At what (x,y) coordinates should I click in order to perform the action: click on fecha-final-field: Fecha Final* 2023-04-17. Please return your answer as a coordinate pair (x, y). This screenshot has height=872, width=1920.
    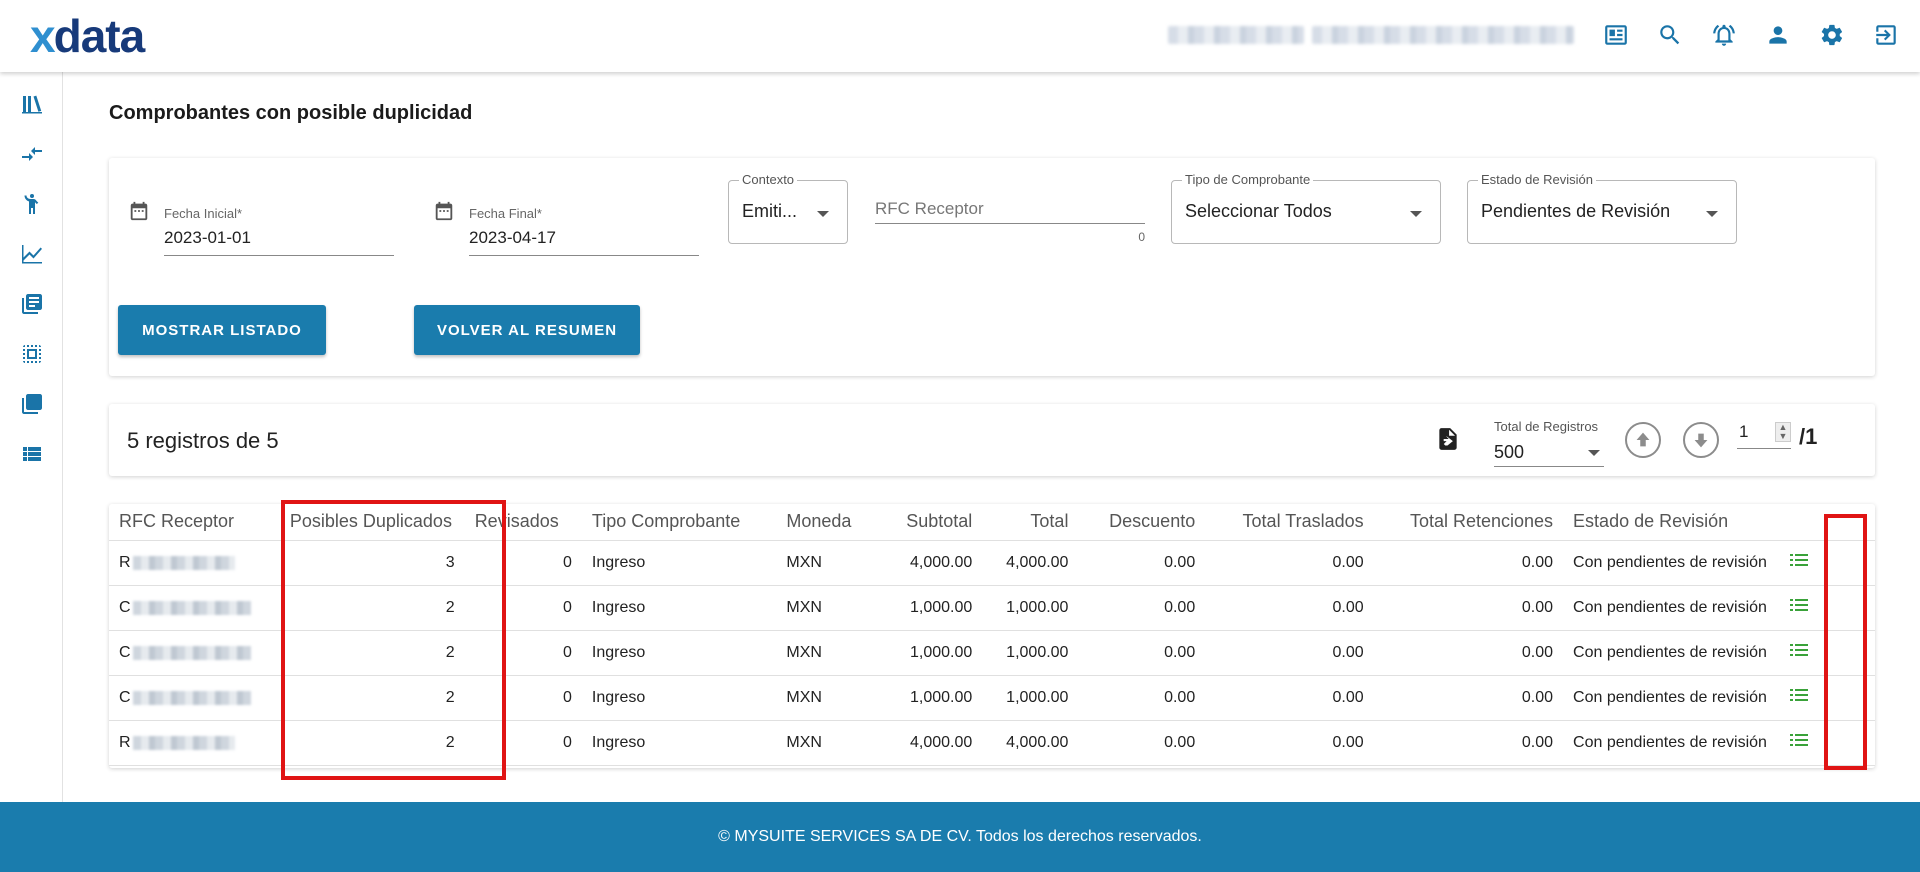
    Looking at the image, I should click on (568, 217).